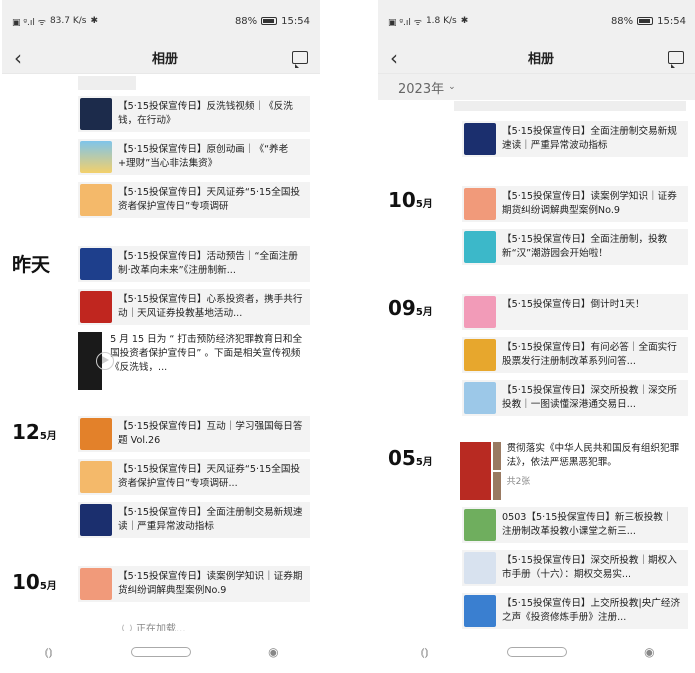 The height and width of the screenshot is (673, 695). Describe the element at coordinates (441, 21) in the screenshot. I see `network-speed: 1.8 K/s` at that location.